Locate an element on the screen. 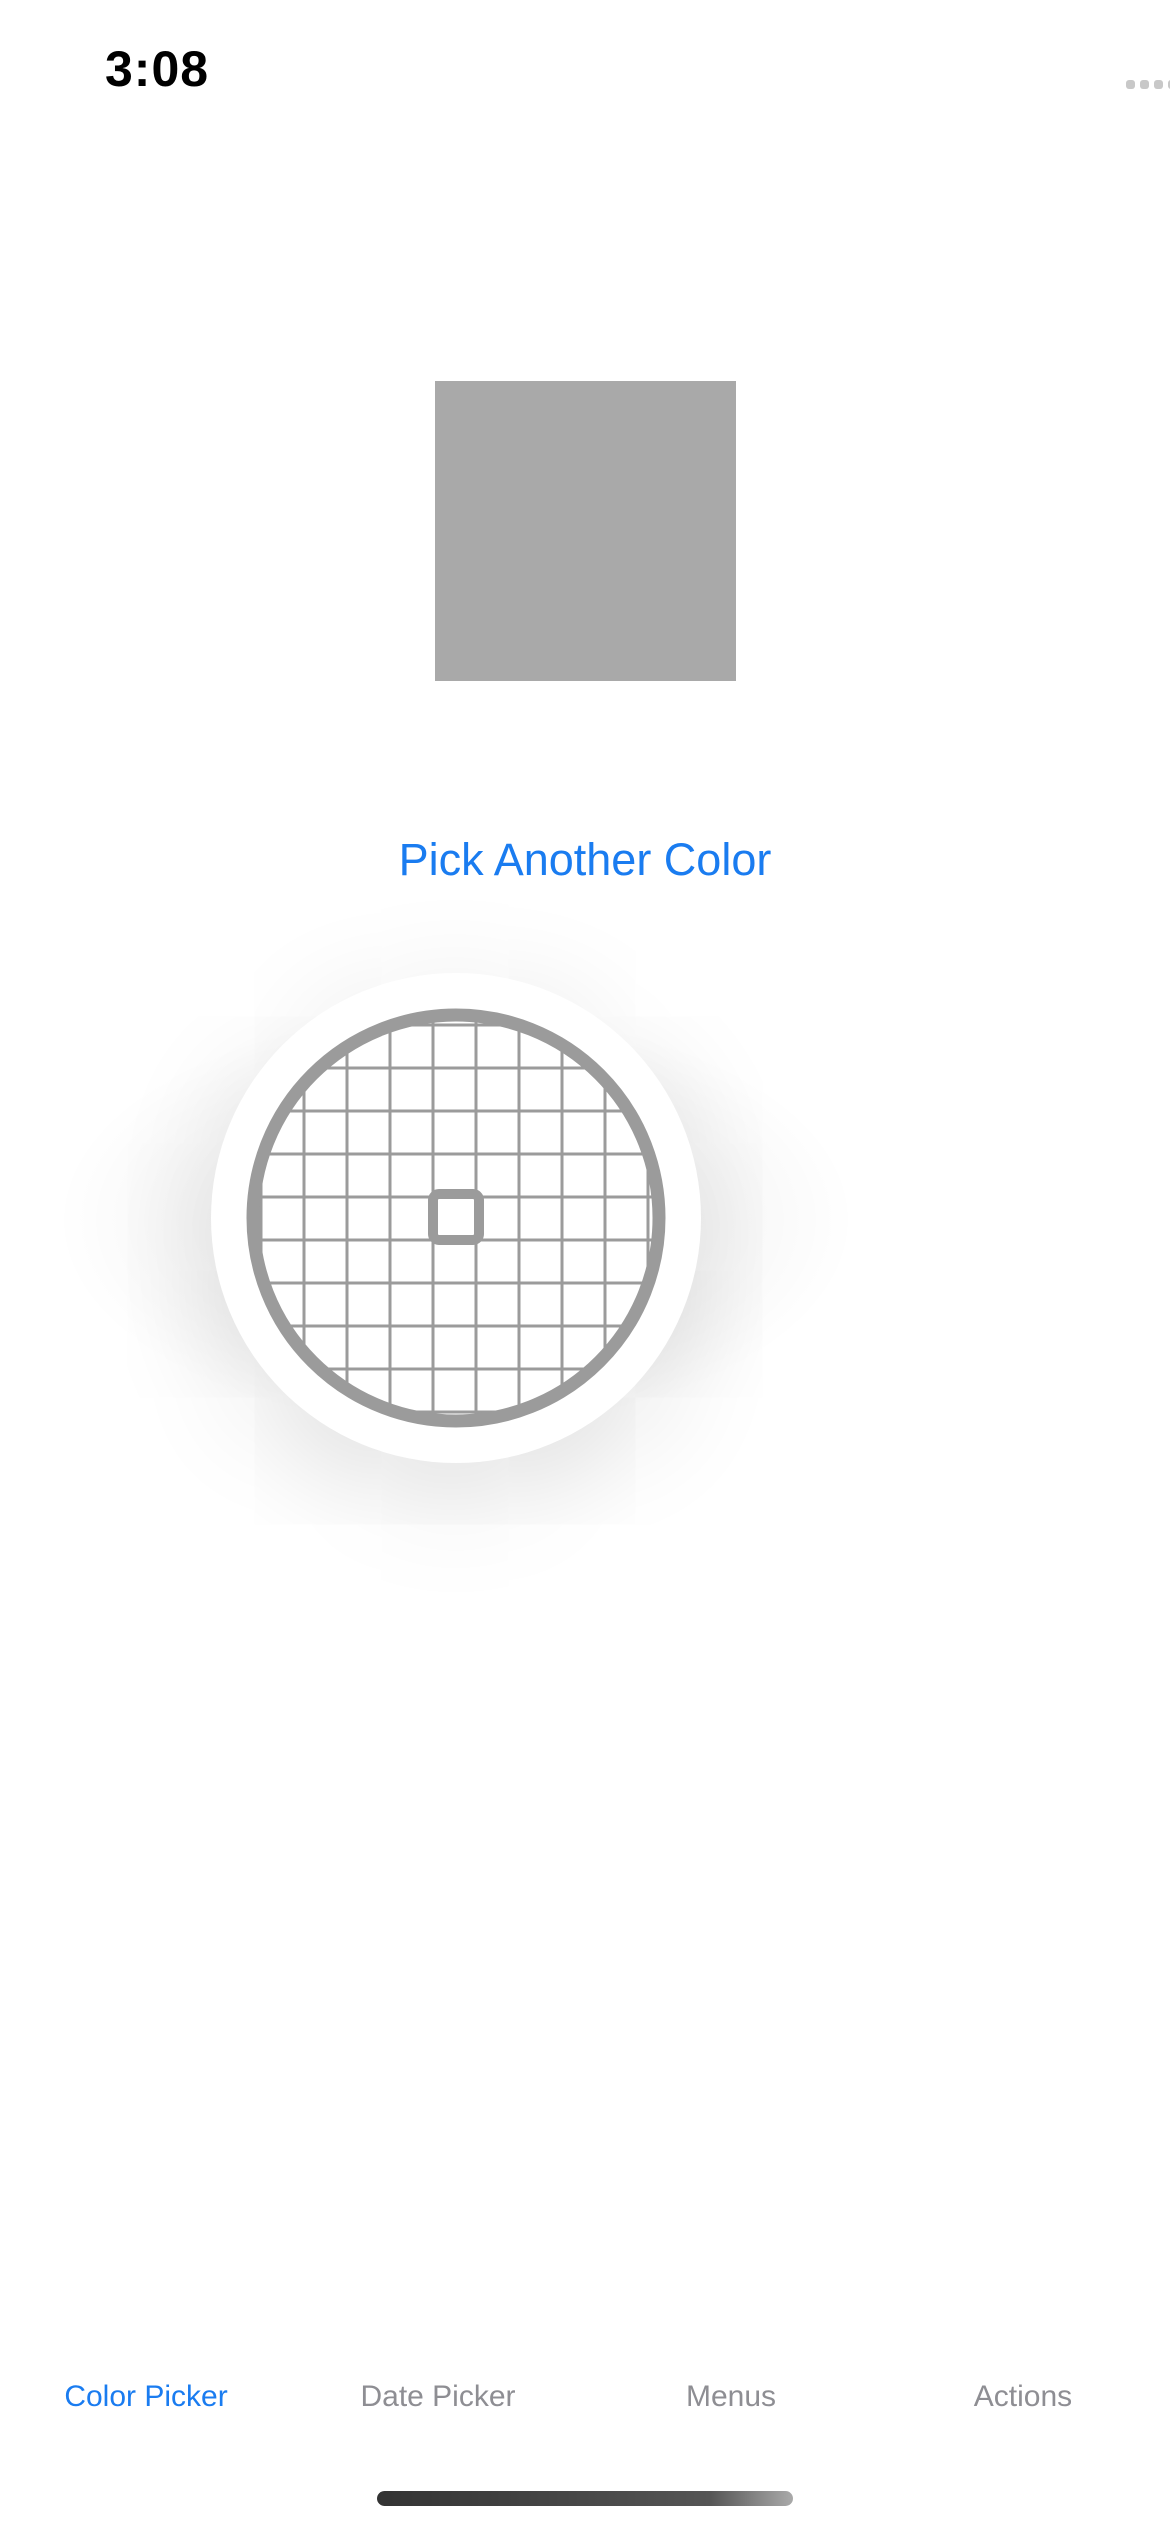  color-swatch is located at coordinates (585, 531).